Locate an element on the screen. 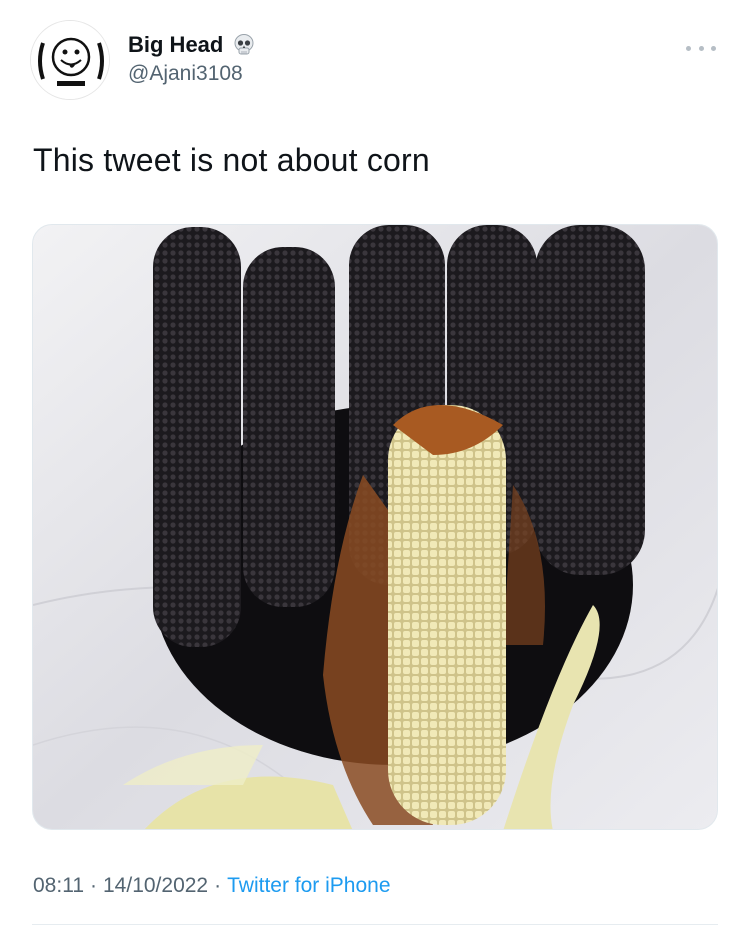 The width and height of the screenshot is (750, 926). author-info: Big Head @Ajani3108 is located at coordinates (192, 58).